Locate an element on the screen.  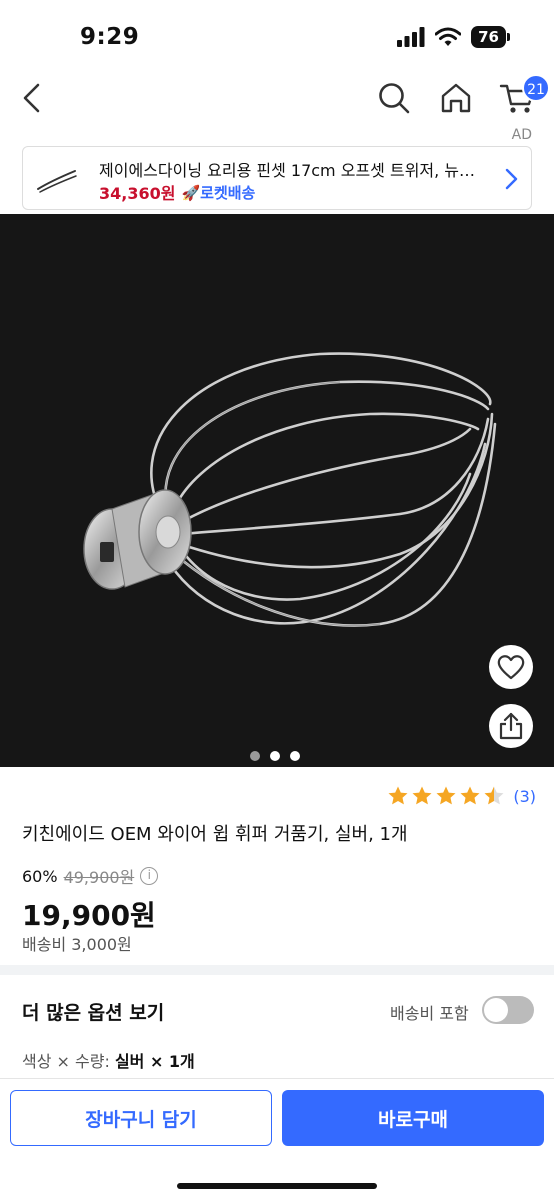
selected-option: 색상 × 수량: 실버 × 1개 is located at coordinates (108, 1060).